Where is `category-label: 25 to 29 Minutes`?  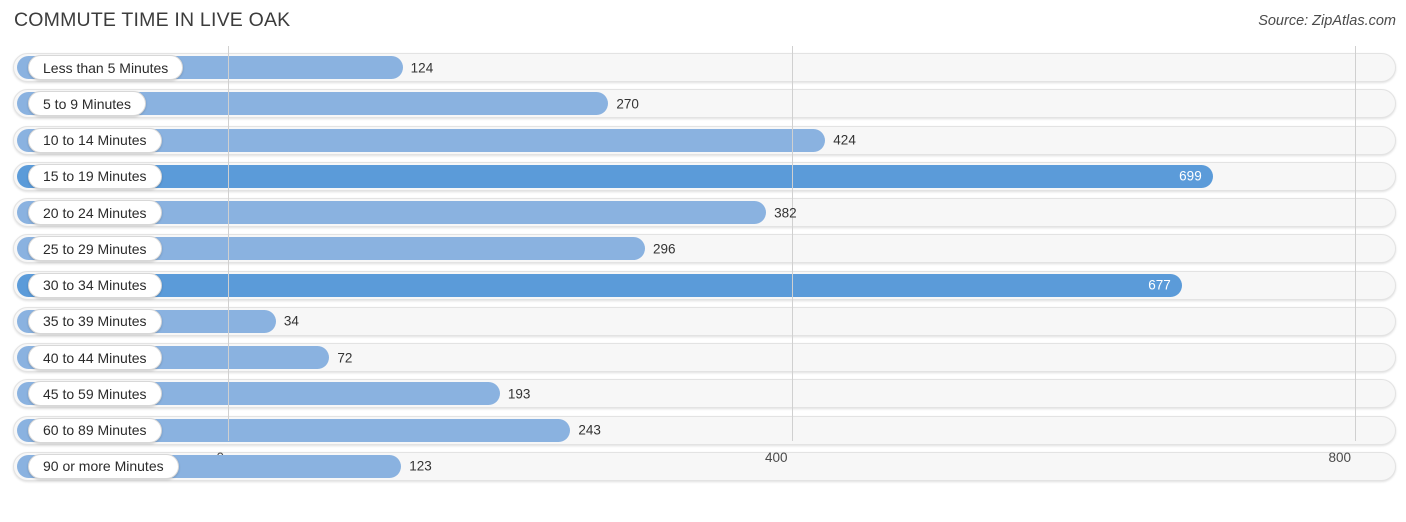 category-label: 25 to 29 Minutes is located at coordinates (95, 249).